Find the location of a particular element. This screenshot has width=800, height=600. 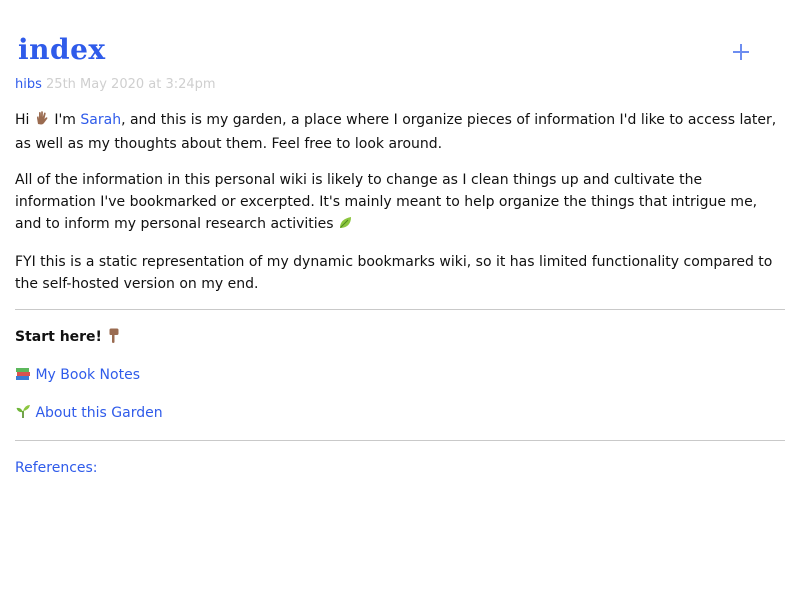

book-notes-link: My Book Notes is located at coordinates (87, 375).